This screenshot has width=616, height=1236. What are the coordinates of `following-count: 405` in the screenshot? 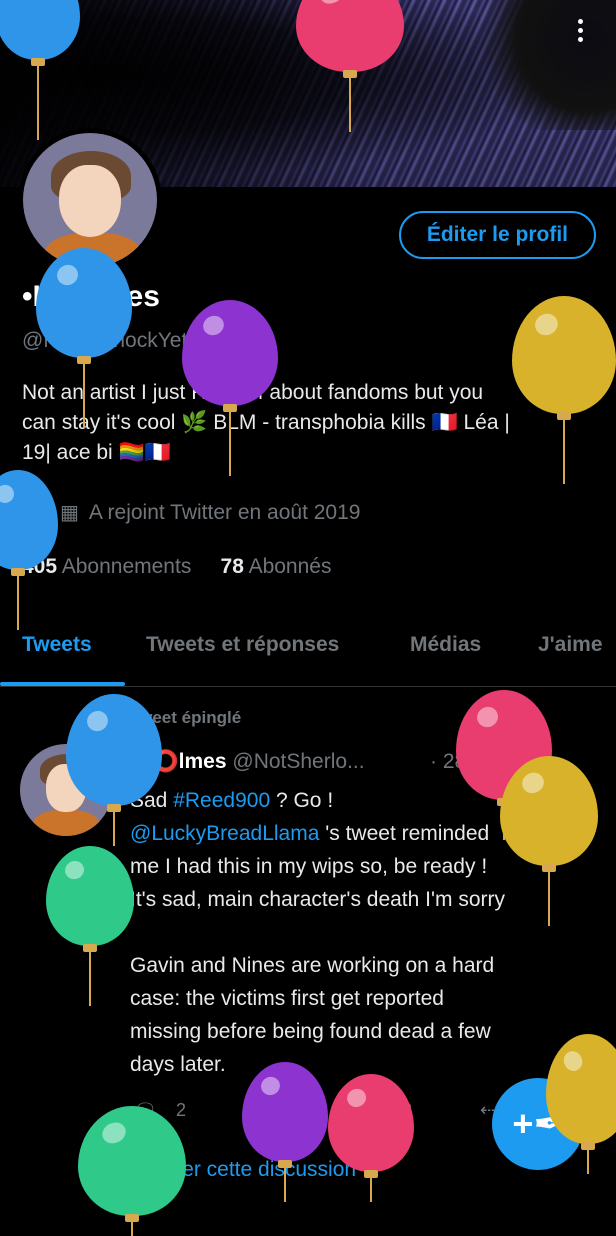 It's located at (40, 566).